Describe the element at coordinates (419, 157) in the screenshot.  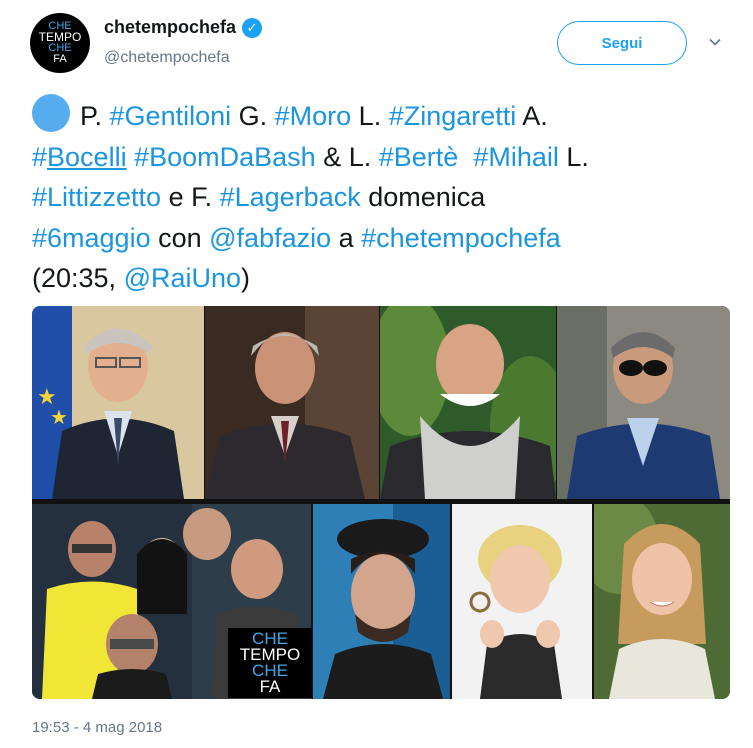
I see `hashtag-link: #Bertè` at that location.